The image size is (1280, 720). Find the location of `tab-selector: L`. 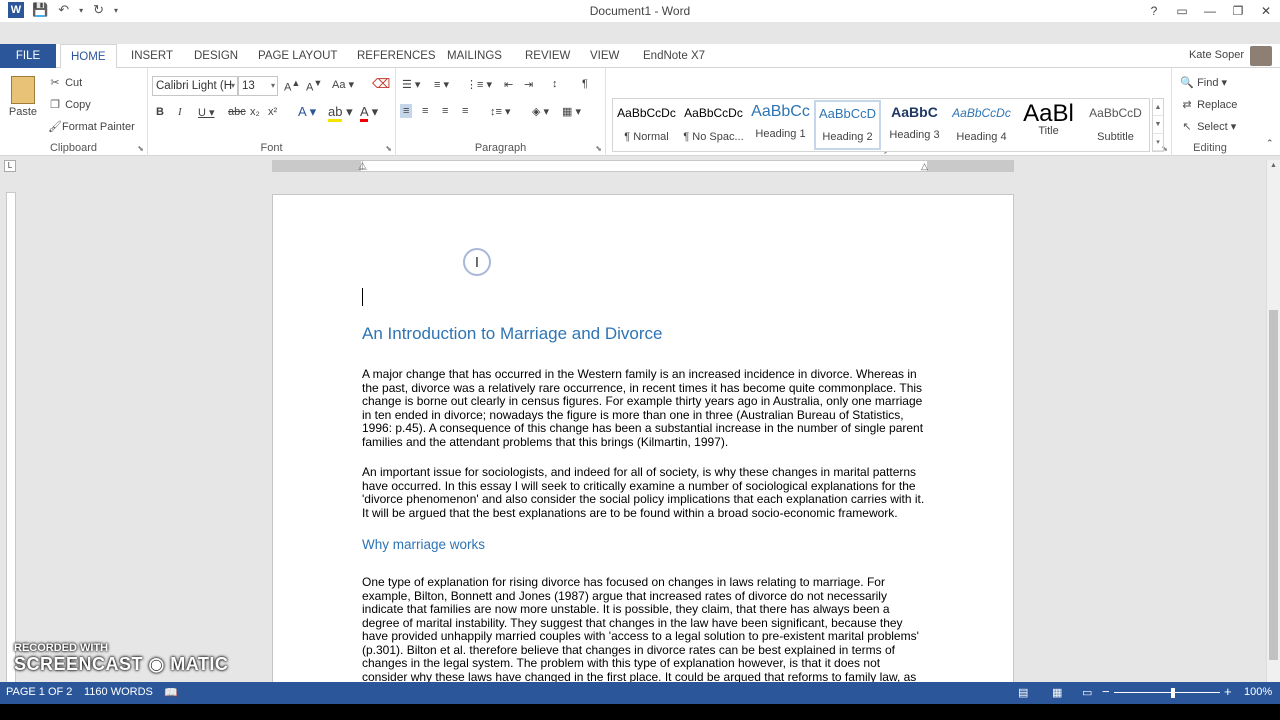

tab-selector: L is located at coordinates (10, 166).